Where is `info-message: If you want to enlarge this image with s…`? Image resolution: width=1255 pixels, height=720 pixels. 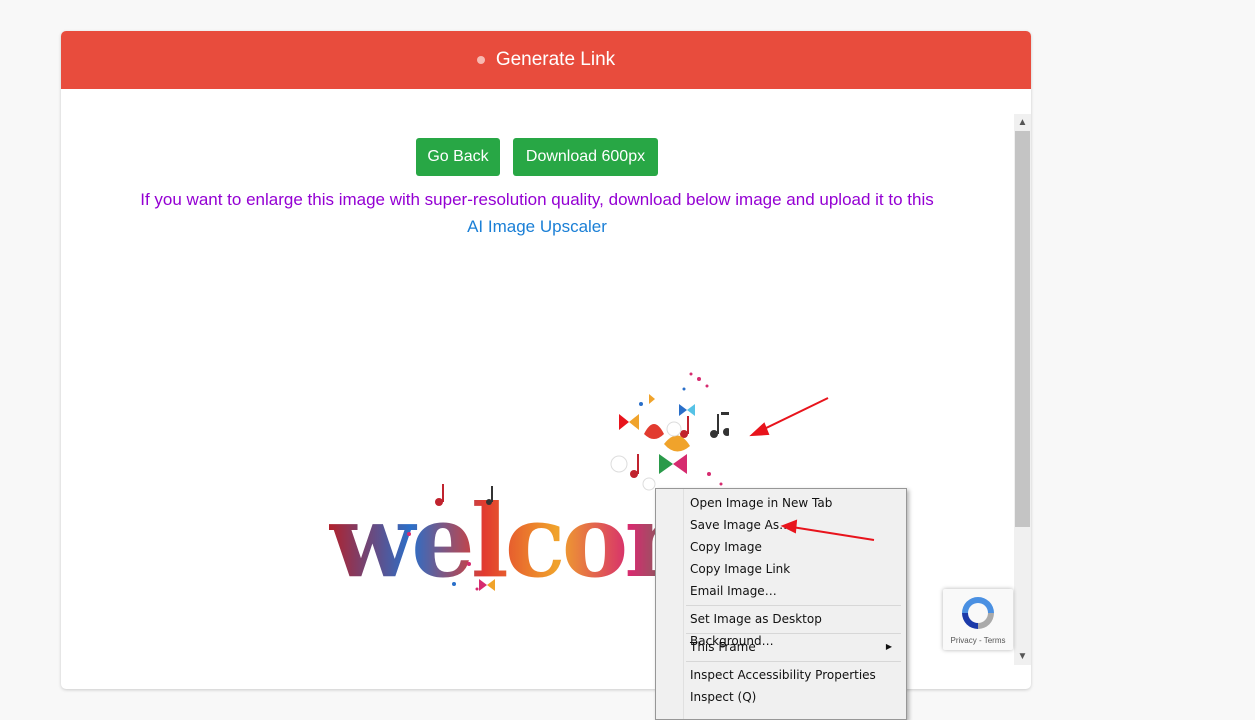
info-message: If you want to enlarge this image with s… is located at coordinates (537, 213).